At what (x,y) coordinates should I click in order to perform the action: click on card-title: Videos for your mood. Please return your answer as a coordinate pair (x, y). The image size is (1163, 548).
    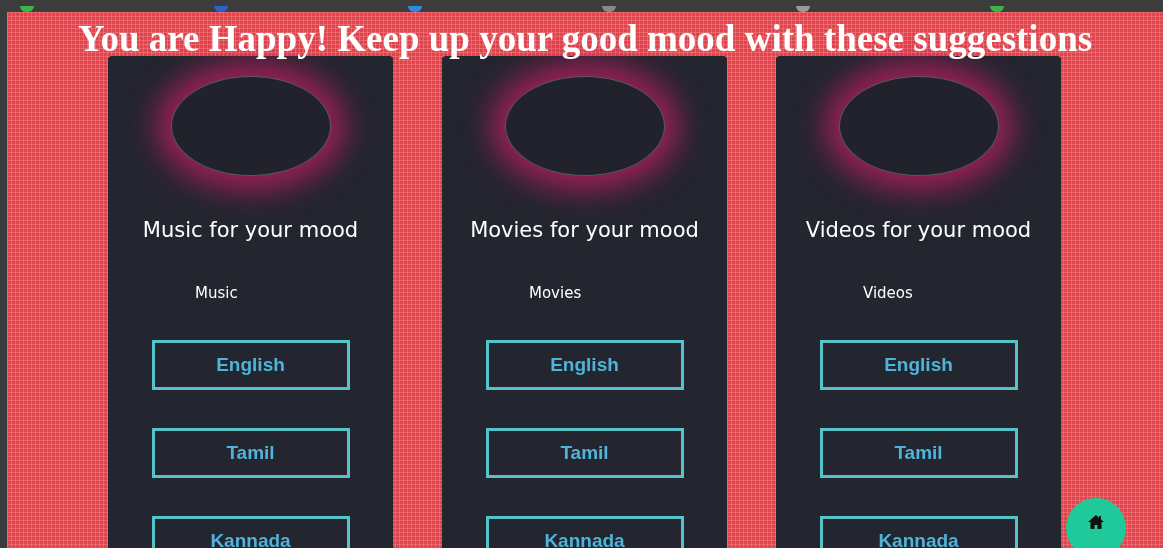
    Looking at the image, I should click on (918, 230).